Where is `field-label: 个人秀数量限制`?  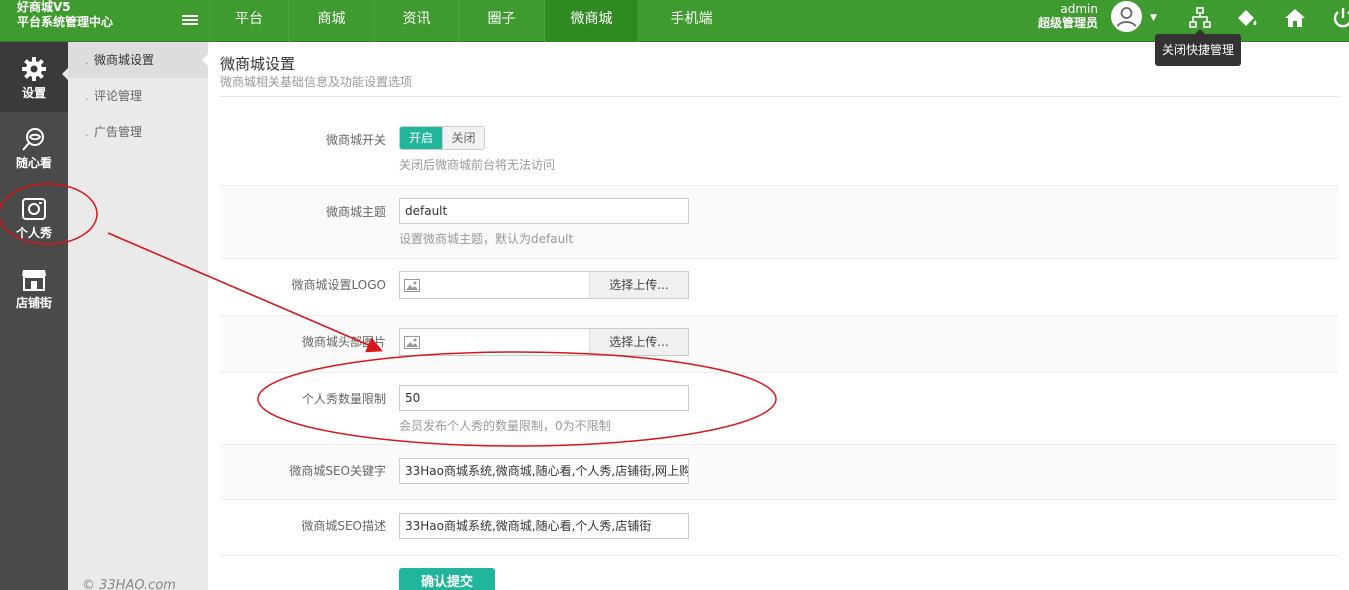 field-label: 个人秀数量限制 is located at coordinates (343, 399).